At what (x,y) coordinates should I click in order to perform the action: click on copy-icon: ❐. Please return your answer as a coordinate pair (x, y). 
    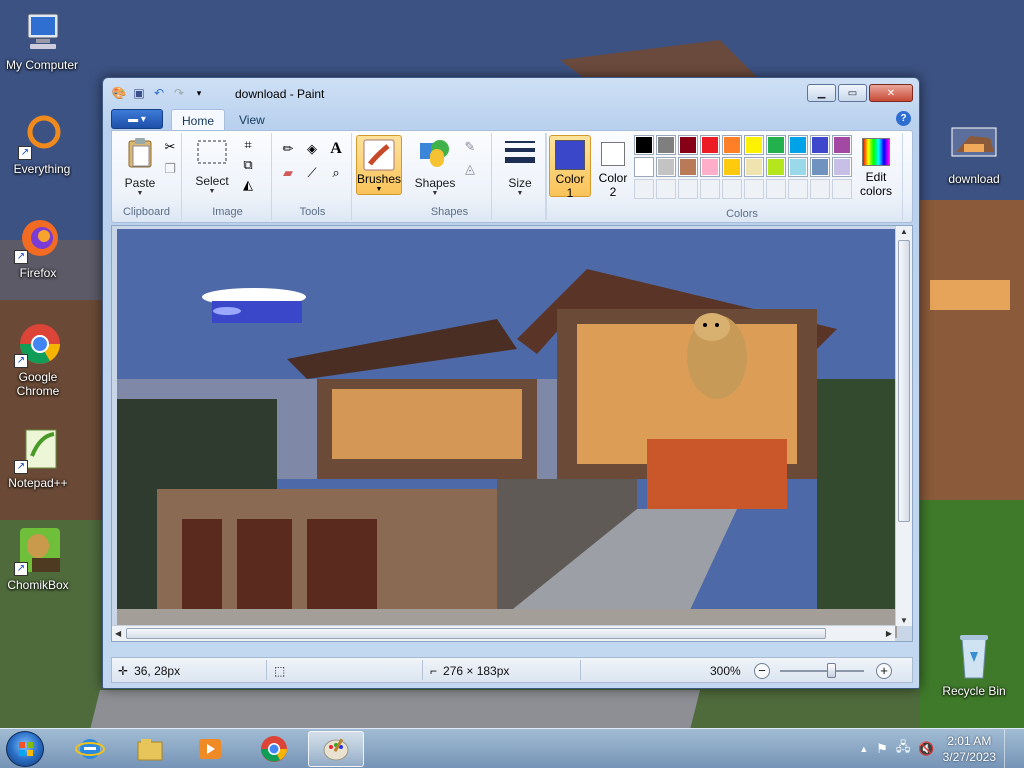
    Looking at the image, I should click on (170, 169).